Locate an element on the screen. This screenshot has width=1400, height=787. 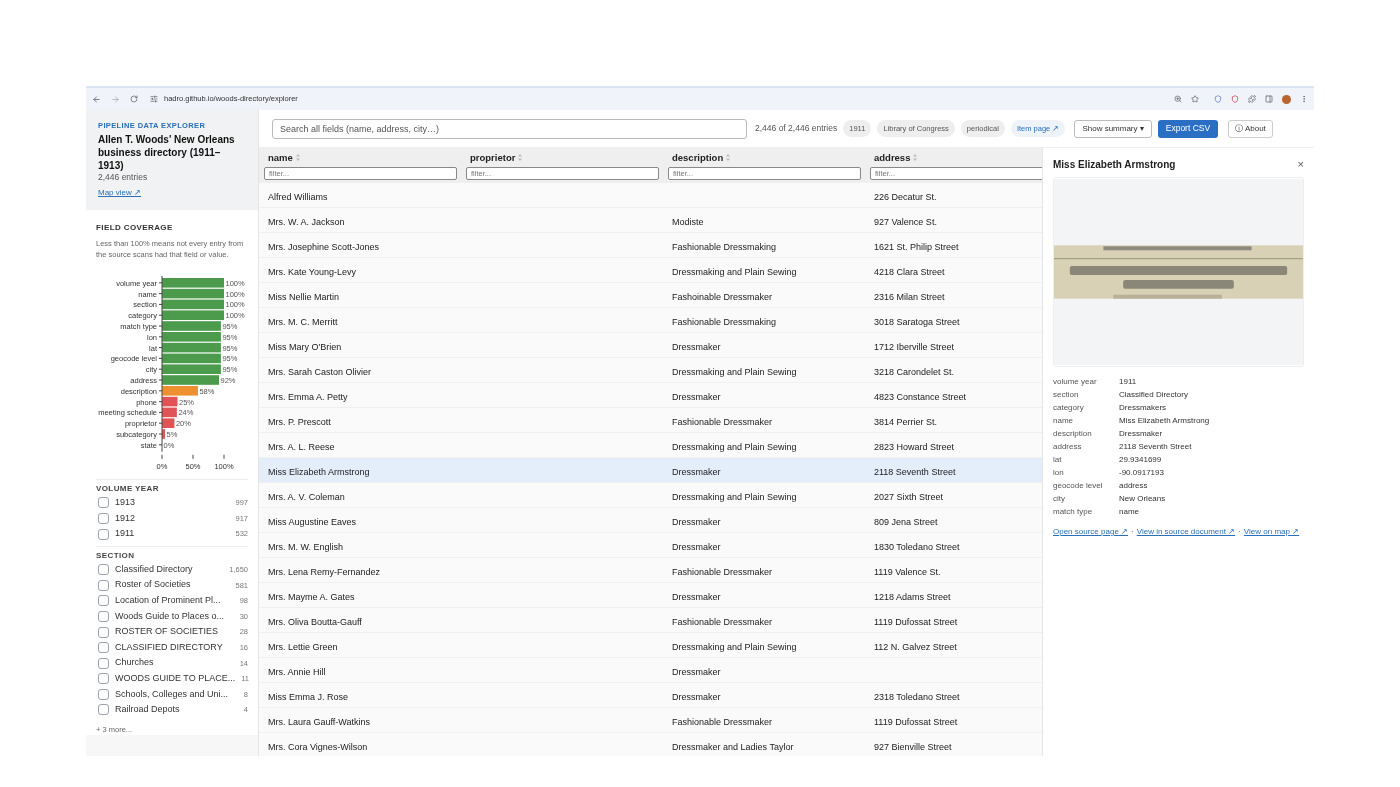
column-header: name is located at coordinates (280, 157).